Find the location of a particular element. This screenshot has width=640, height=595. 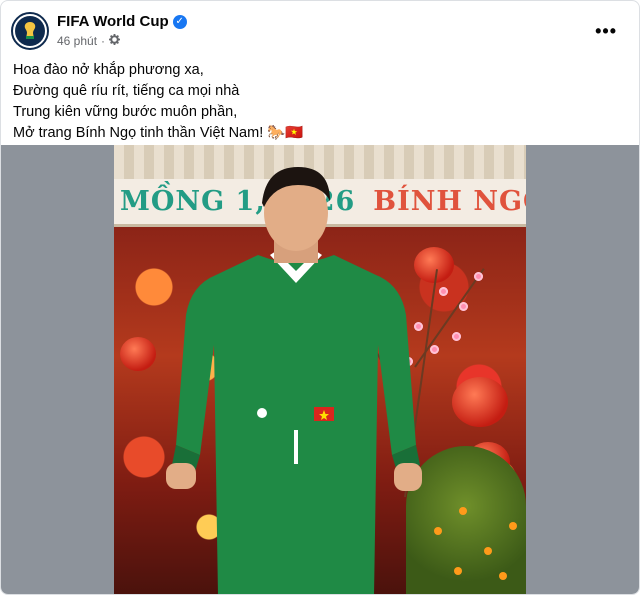

verified-badge-icon: ✓ is located at coordinates (179, 21).